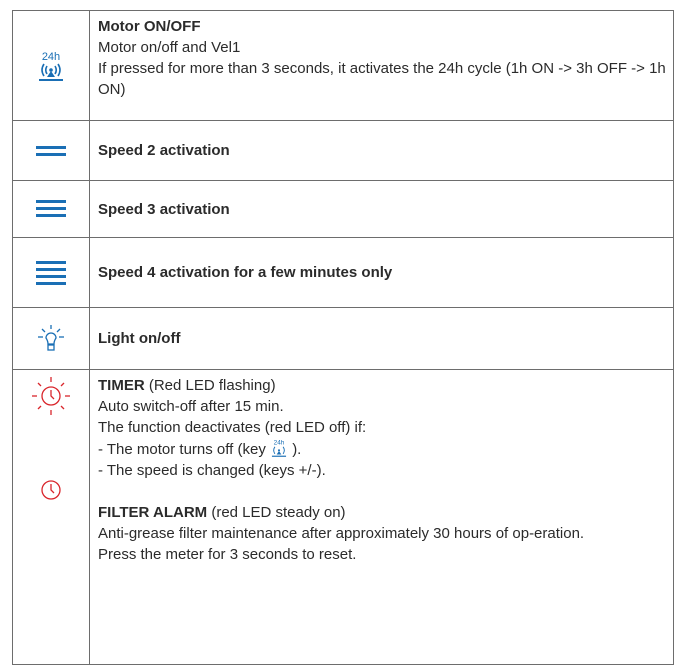 This screenshot has height=666, width=674. What do you see at coordinates (191, 406) in the screenshot?
I see `timer-line-1: Auto switch-off after 15 min.` at bounding box center [191, 406].